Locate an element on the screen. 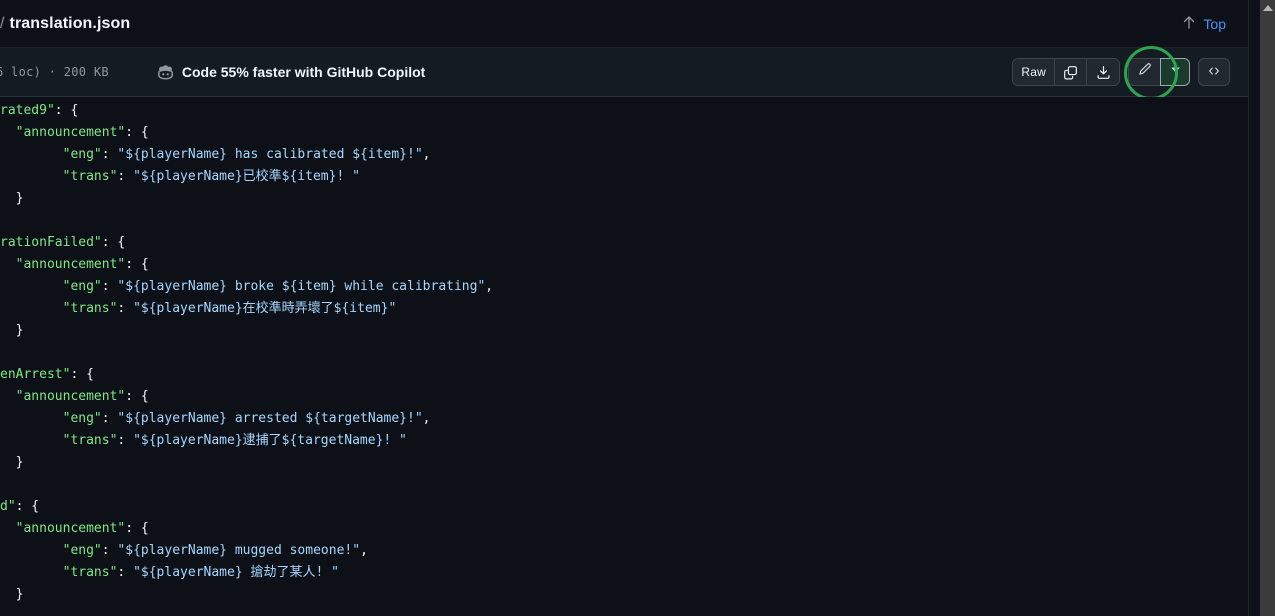 The width and height of the screenshot is (1275, 616). code-line: d": { is located at coordinates (20, 506).